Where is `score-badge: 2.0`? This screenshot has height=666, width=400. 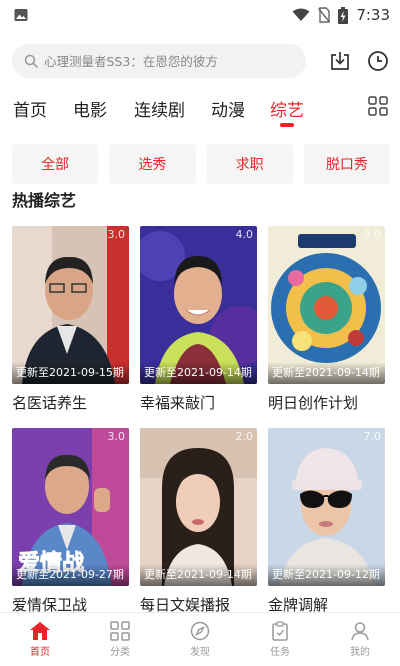
score-badge: 2.0 is located at coordinates (244, 436).